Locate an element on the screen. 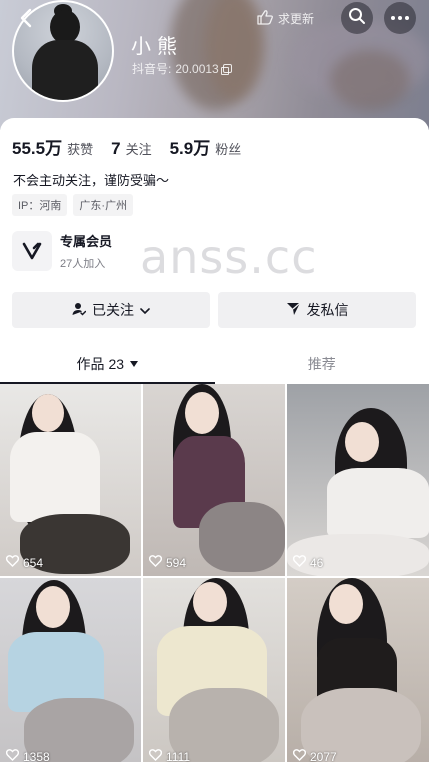 Image resolution: width=429 pixels, height=762 pixels. like-count: 654 is located at coordinates (24, 562).